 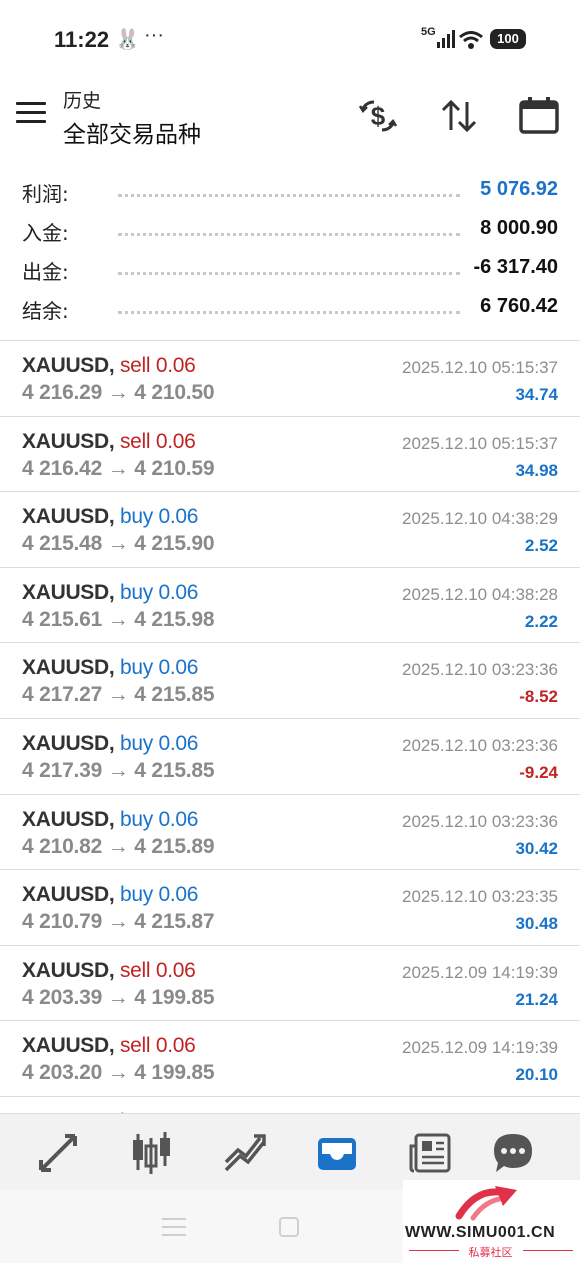 What do you see at coordinates (480, 594) in the screenshot?
I see `trade-time: 2025.12.10 04:38:28` at bounding box center [480, 594].